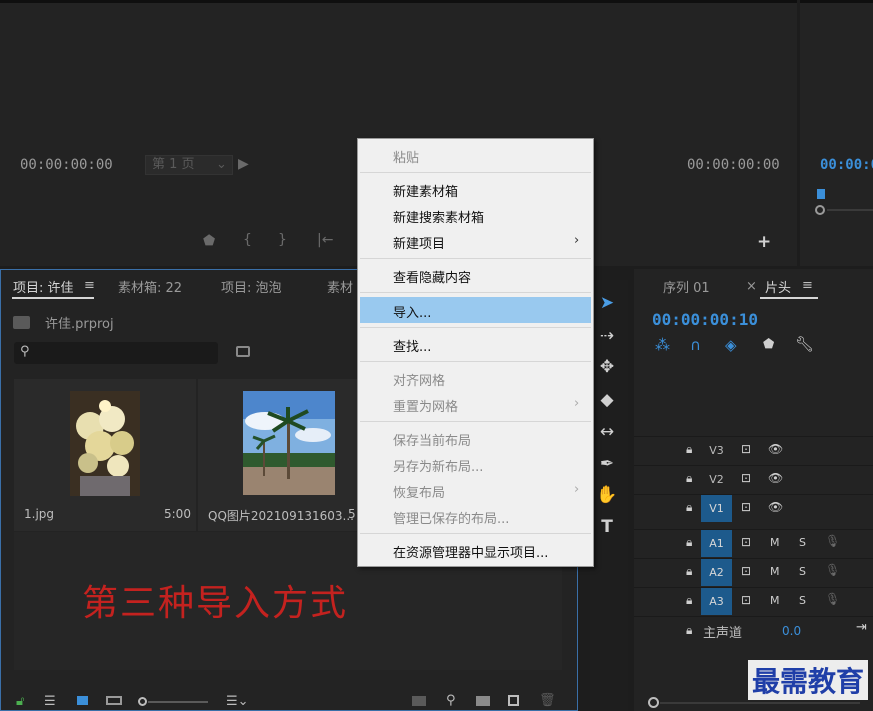 The width and height of the screenshot is (873, 711). Describe the element at coordinates (764, 242) in the screenshot. I see `add-button-icon: +` at that location.